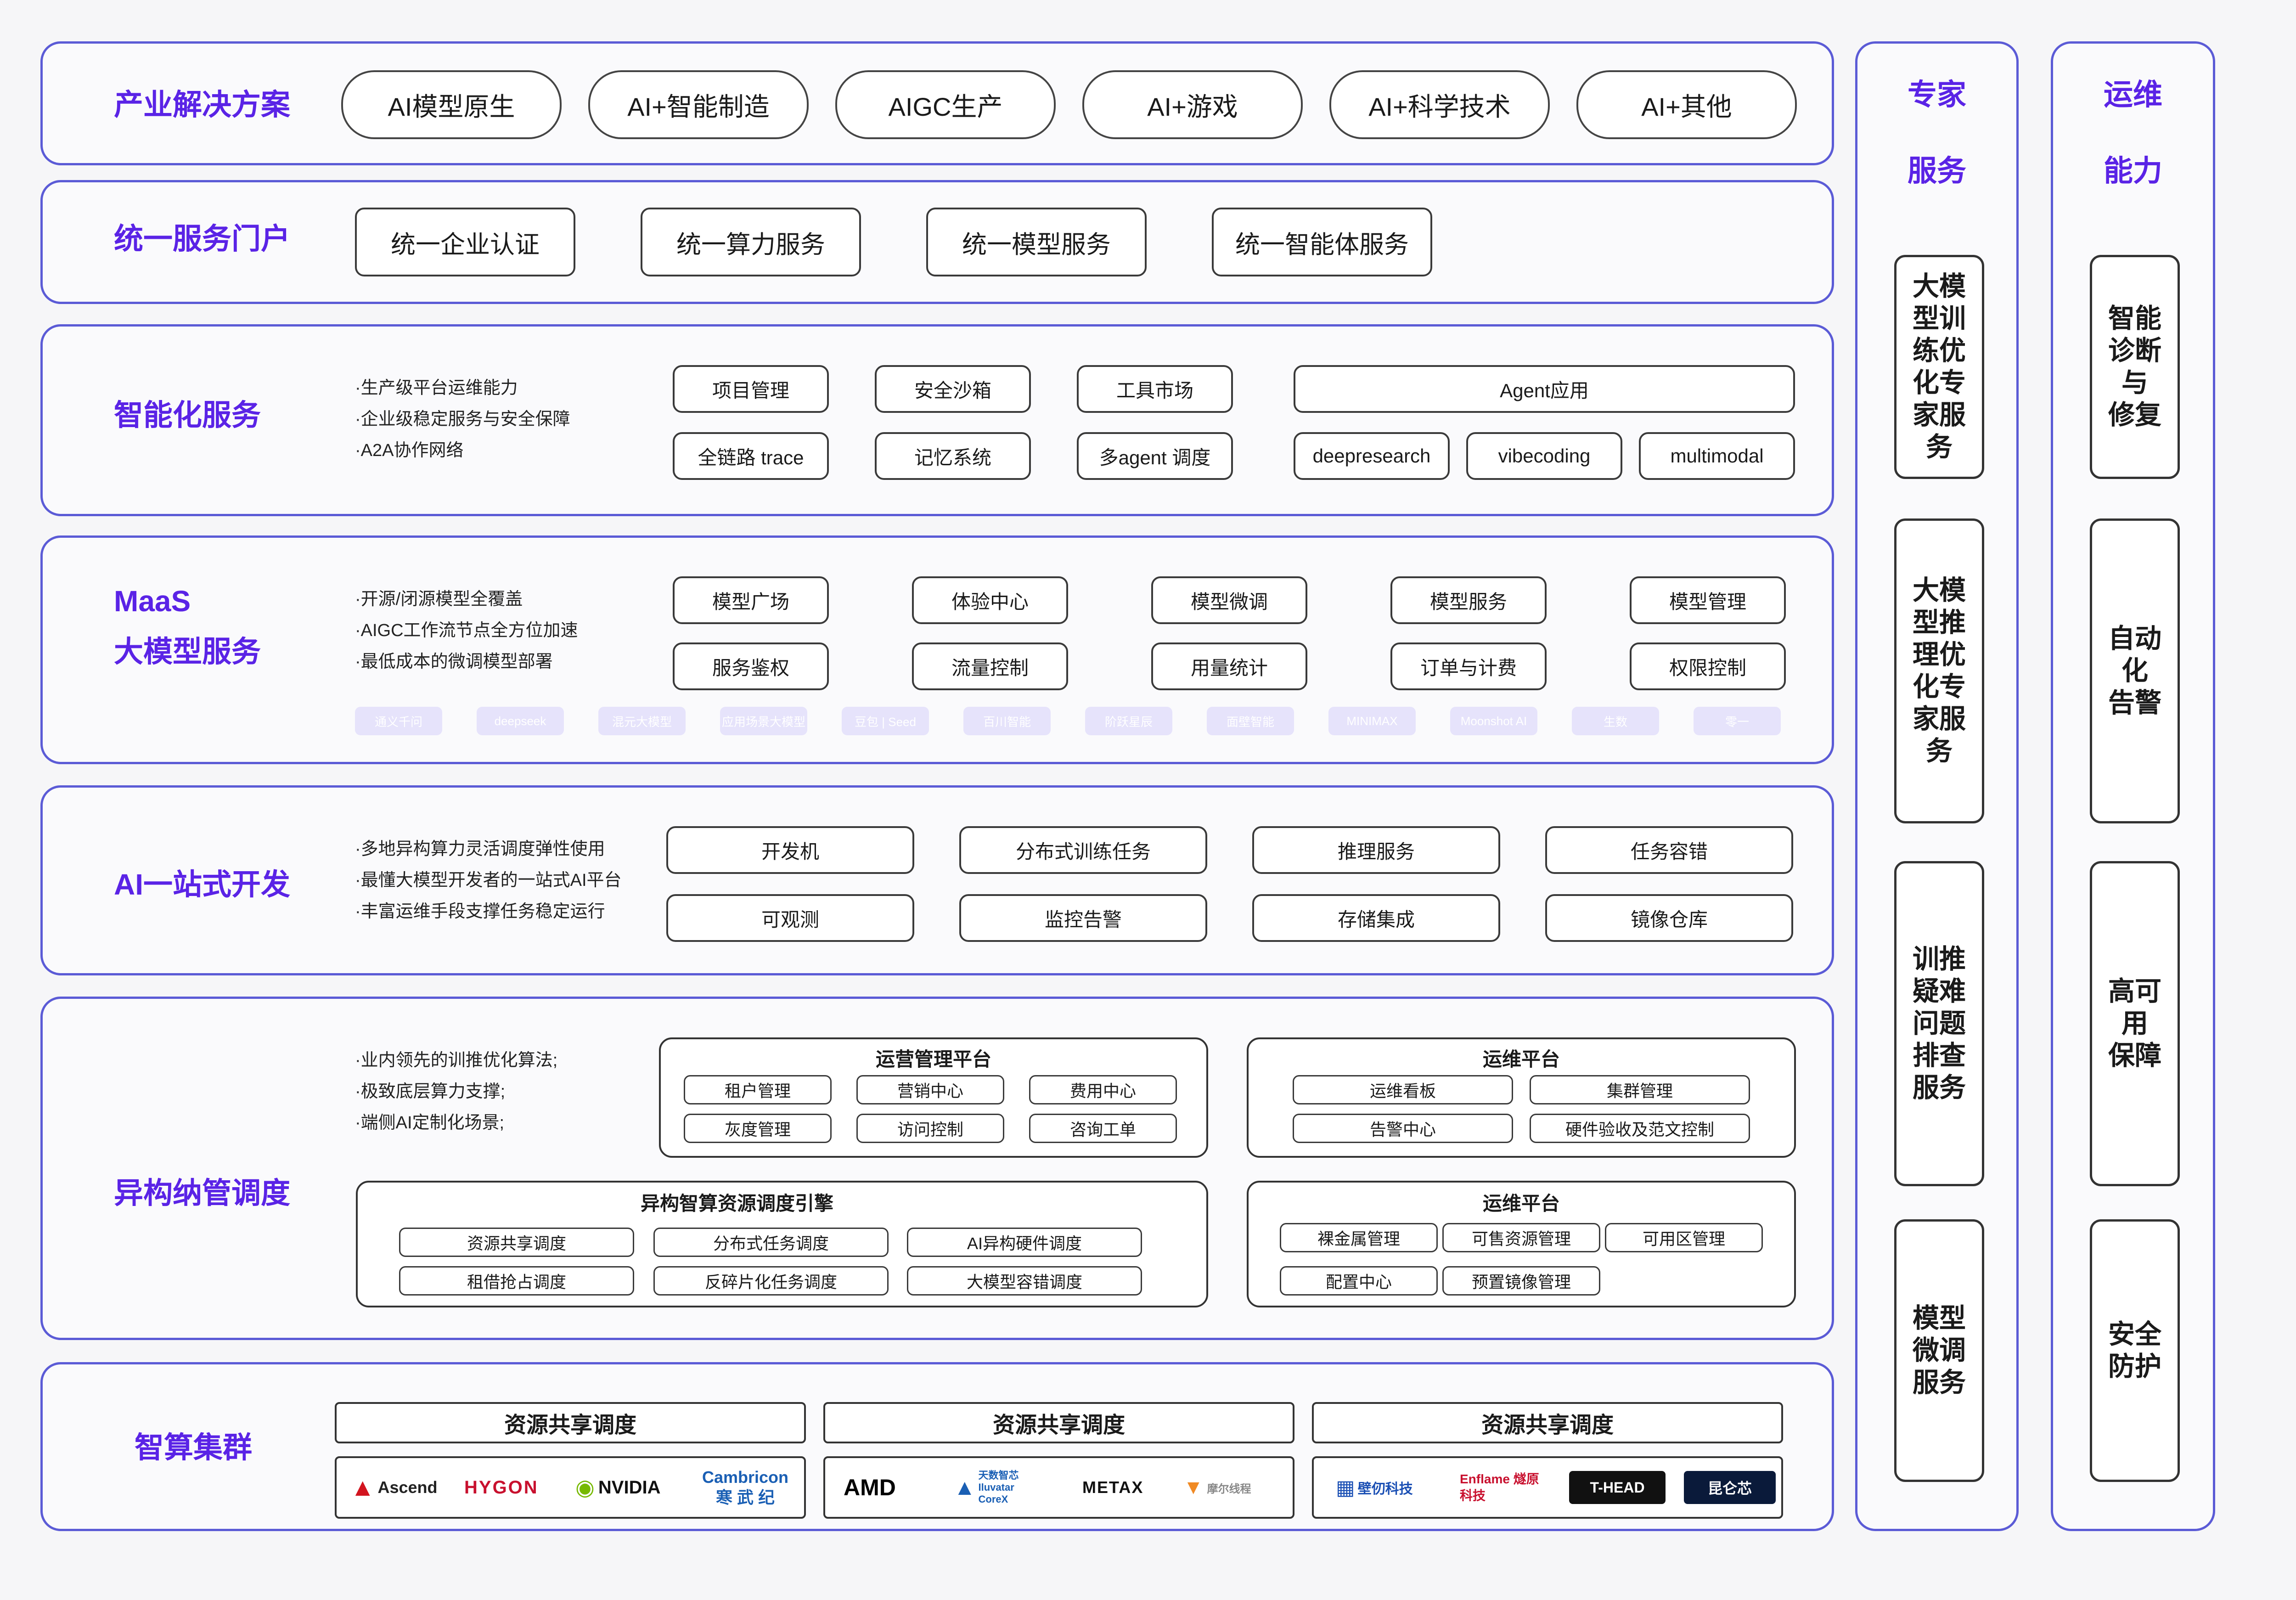 This screenshot has width=2296, height=1600. Describe the element at coordinates (758, 1089) in the screenshot. I see `ops-mgmt-item: 租户管理` at that location.